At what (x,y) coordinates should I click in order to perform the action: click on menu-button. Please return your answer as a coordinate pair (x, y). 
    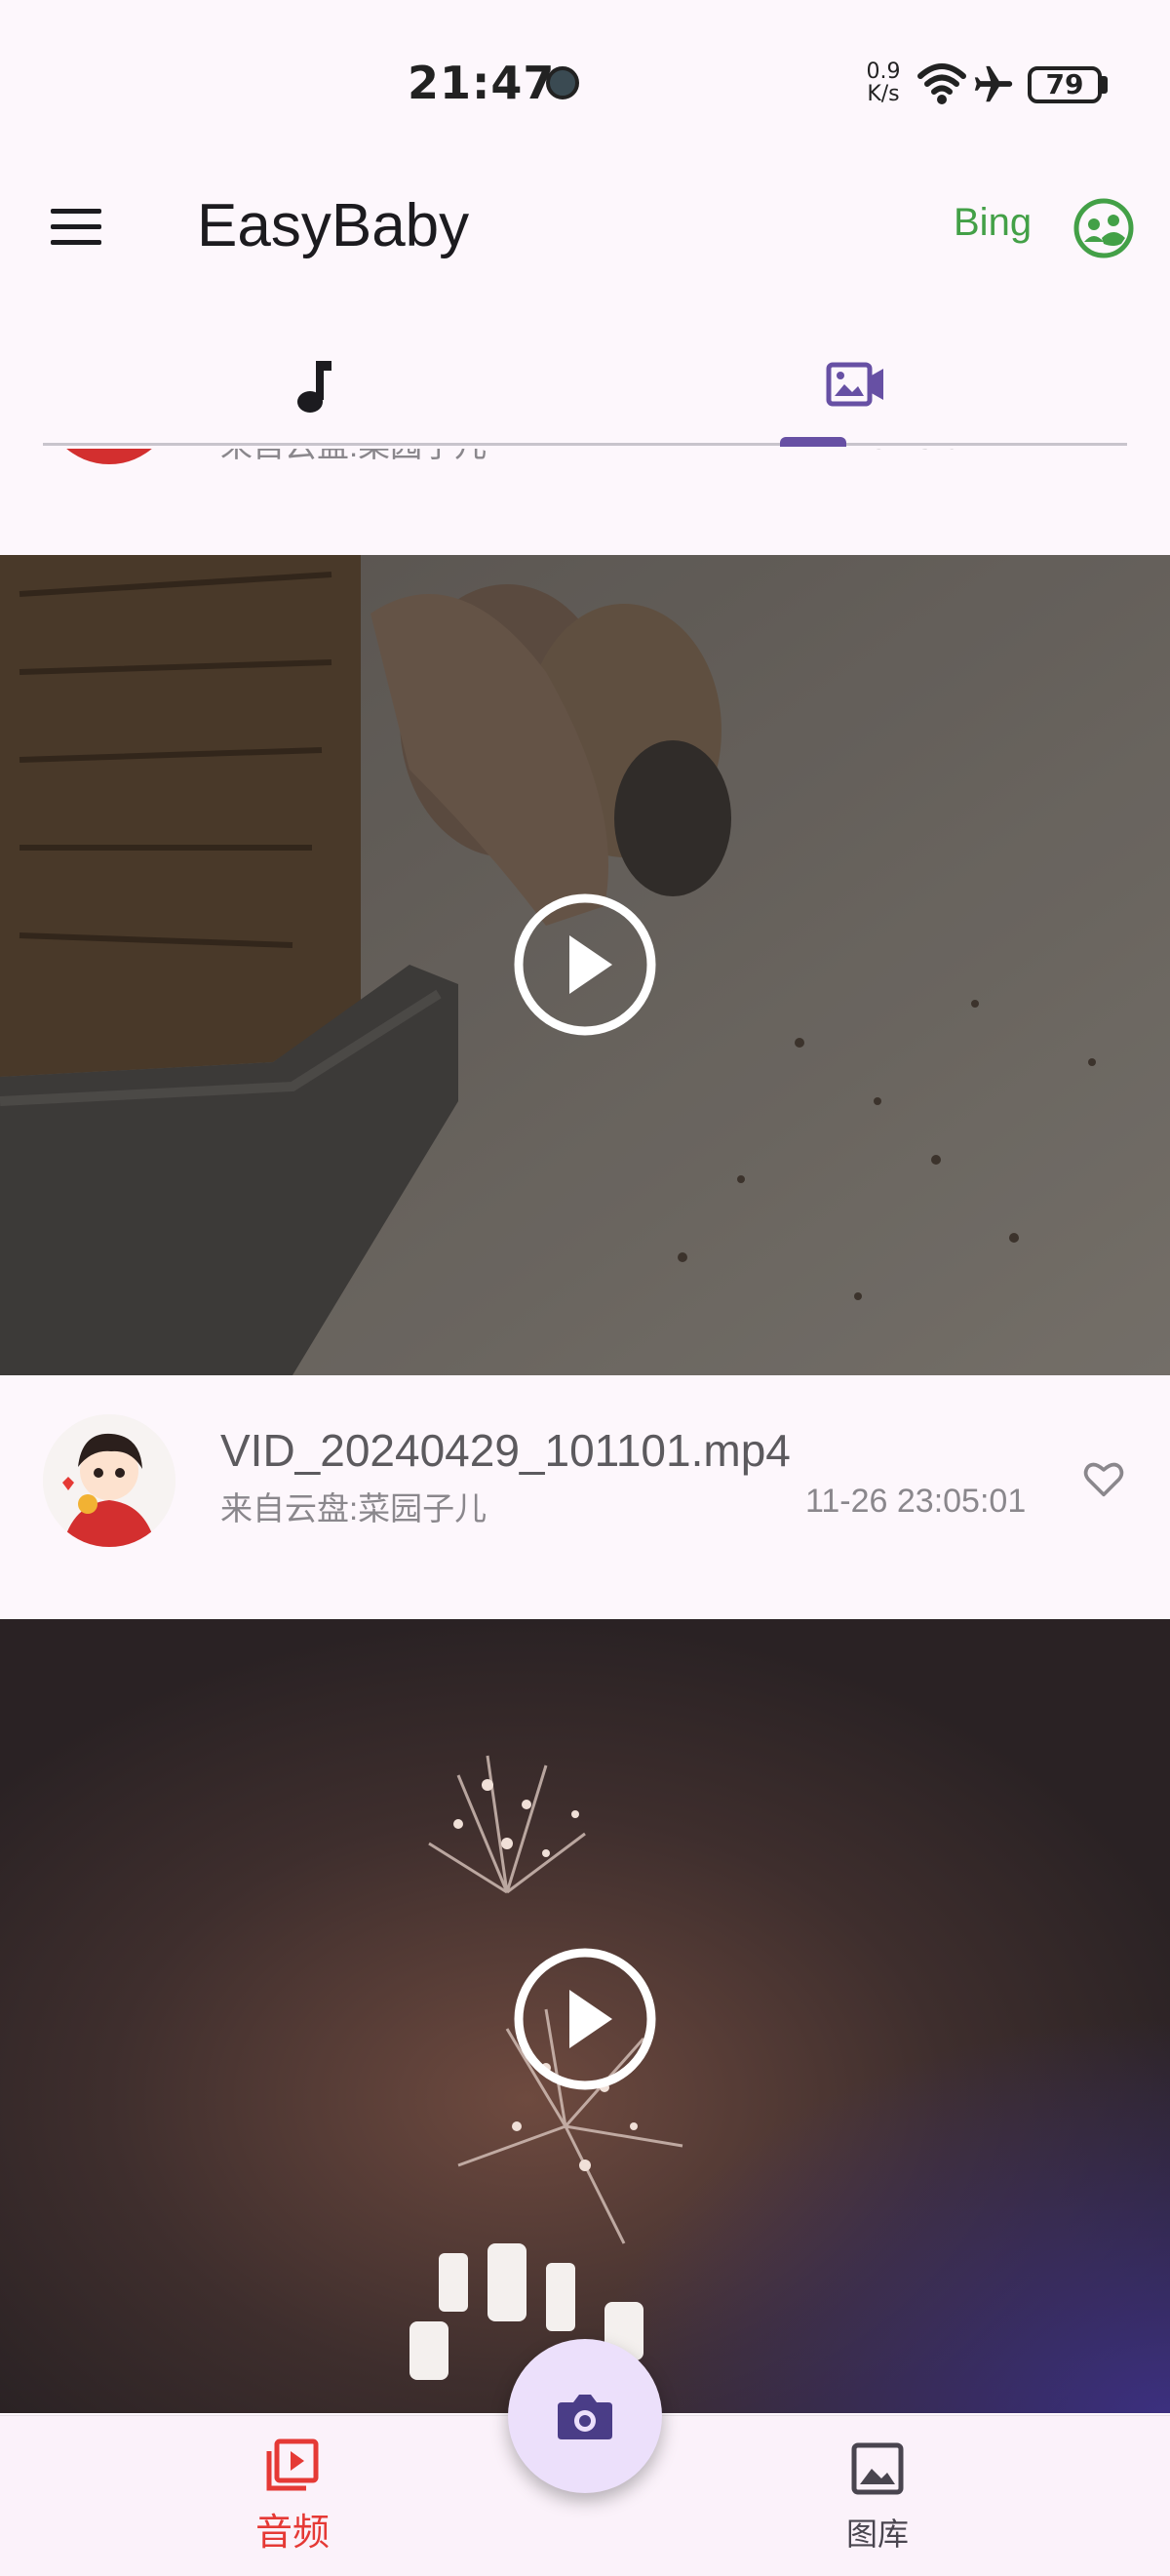
    Looking at the image, I should click on (78, 226).